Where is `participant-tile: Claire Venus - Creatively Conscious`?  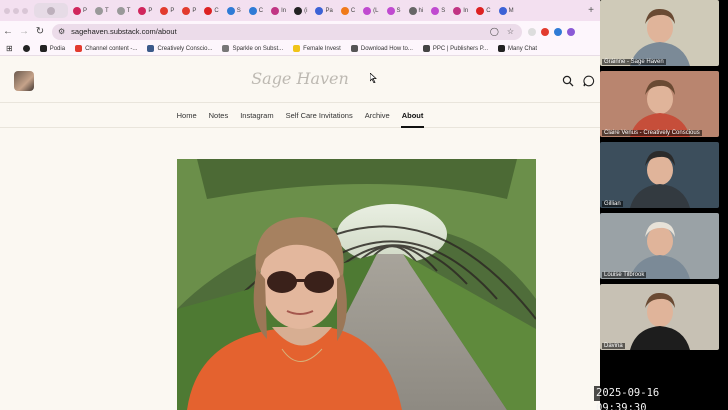 participant-tile: Claire Venus - Creatively Conscious is located at coordinates (659, 104).